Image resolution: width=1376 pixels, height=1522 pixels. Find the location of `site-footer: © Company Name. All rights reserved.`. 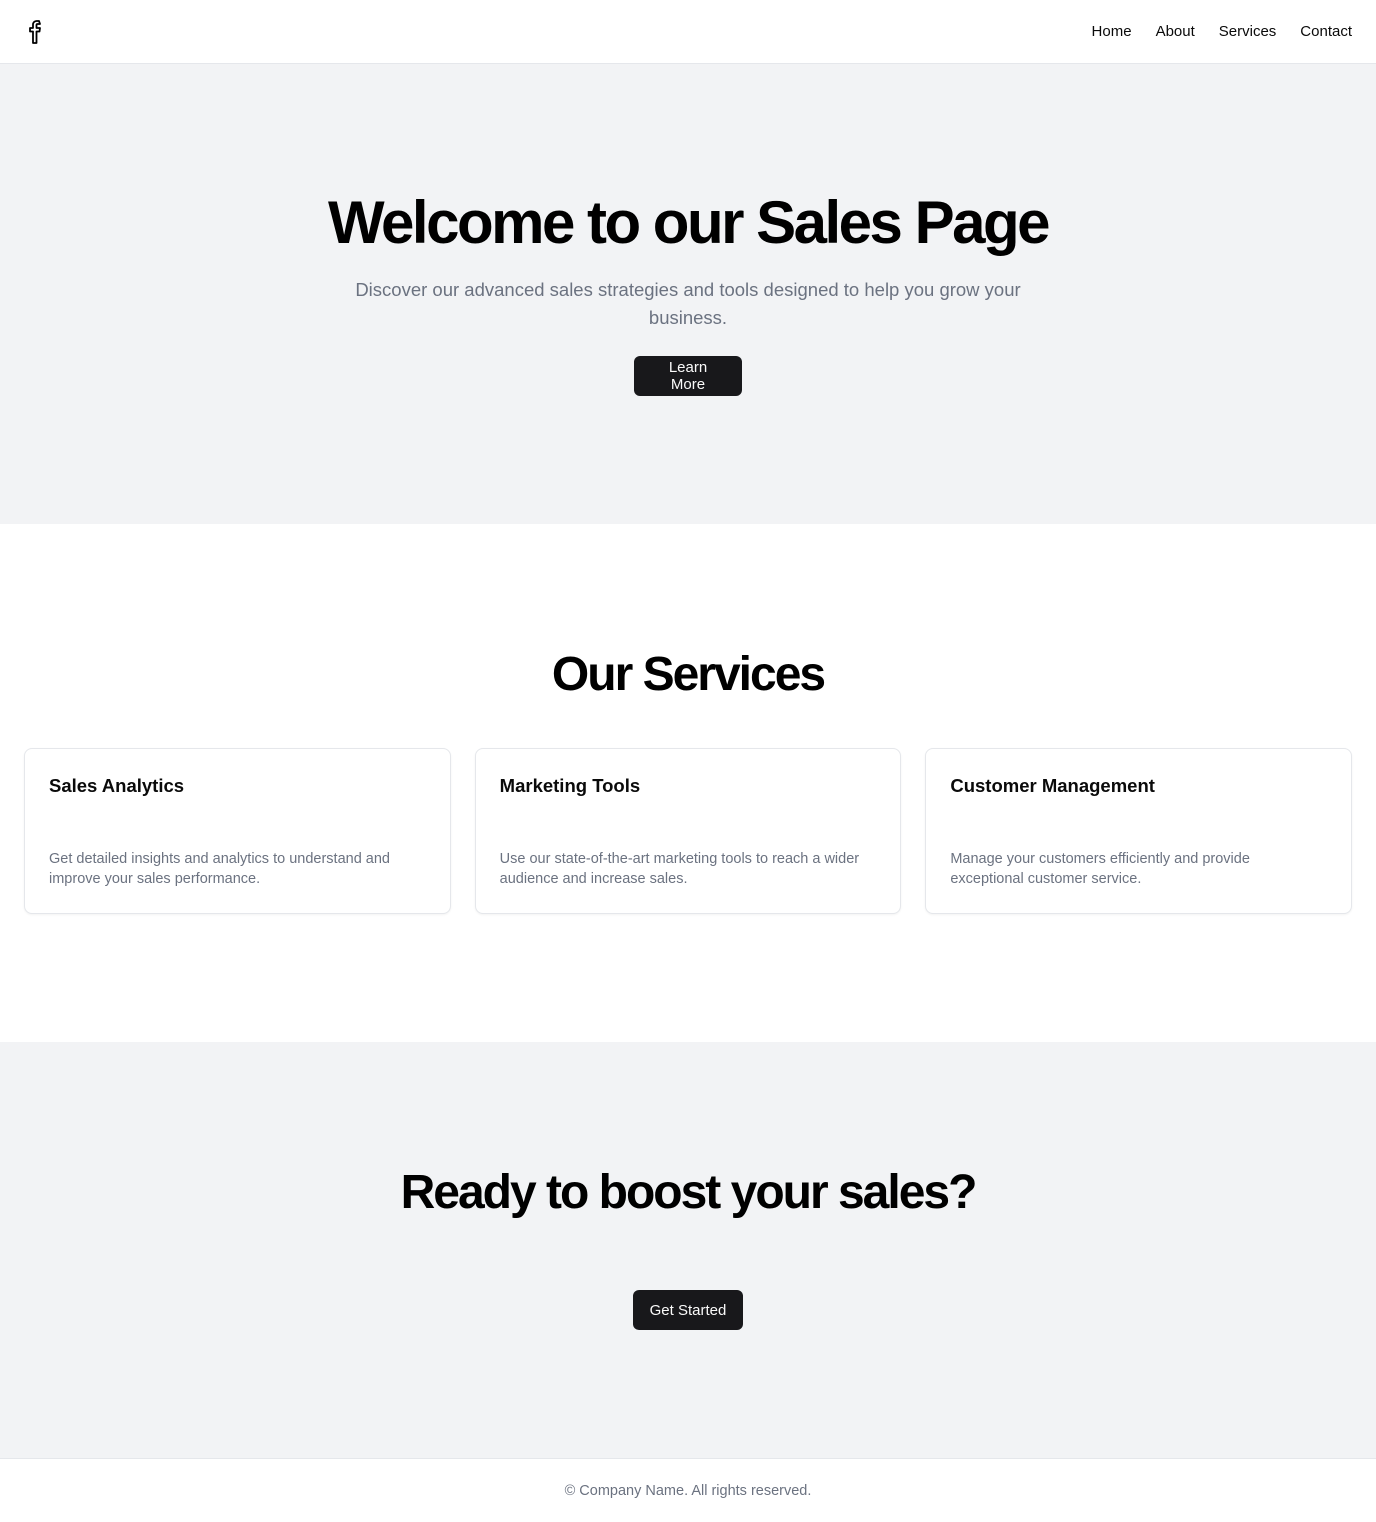

site-footer: © Company Name. All rights reserved. is located at coordinates (688, 1490).